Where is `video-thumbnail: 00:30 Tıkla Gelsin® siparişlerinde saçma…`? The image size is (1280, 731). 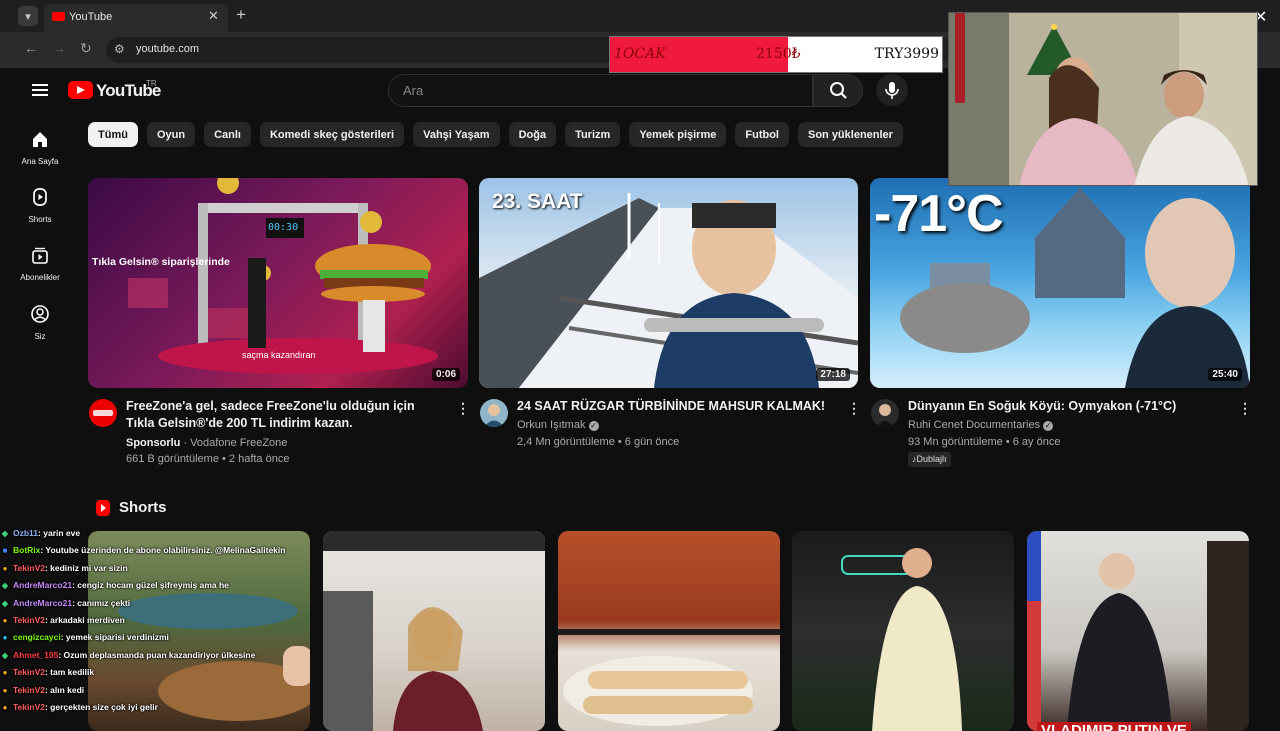 video-thumbnail: 00:30 Tıkla Gelsin® siparişlerinde saçma… is located at coordinates (278, 283).